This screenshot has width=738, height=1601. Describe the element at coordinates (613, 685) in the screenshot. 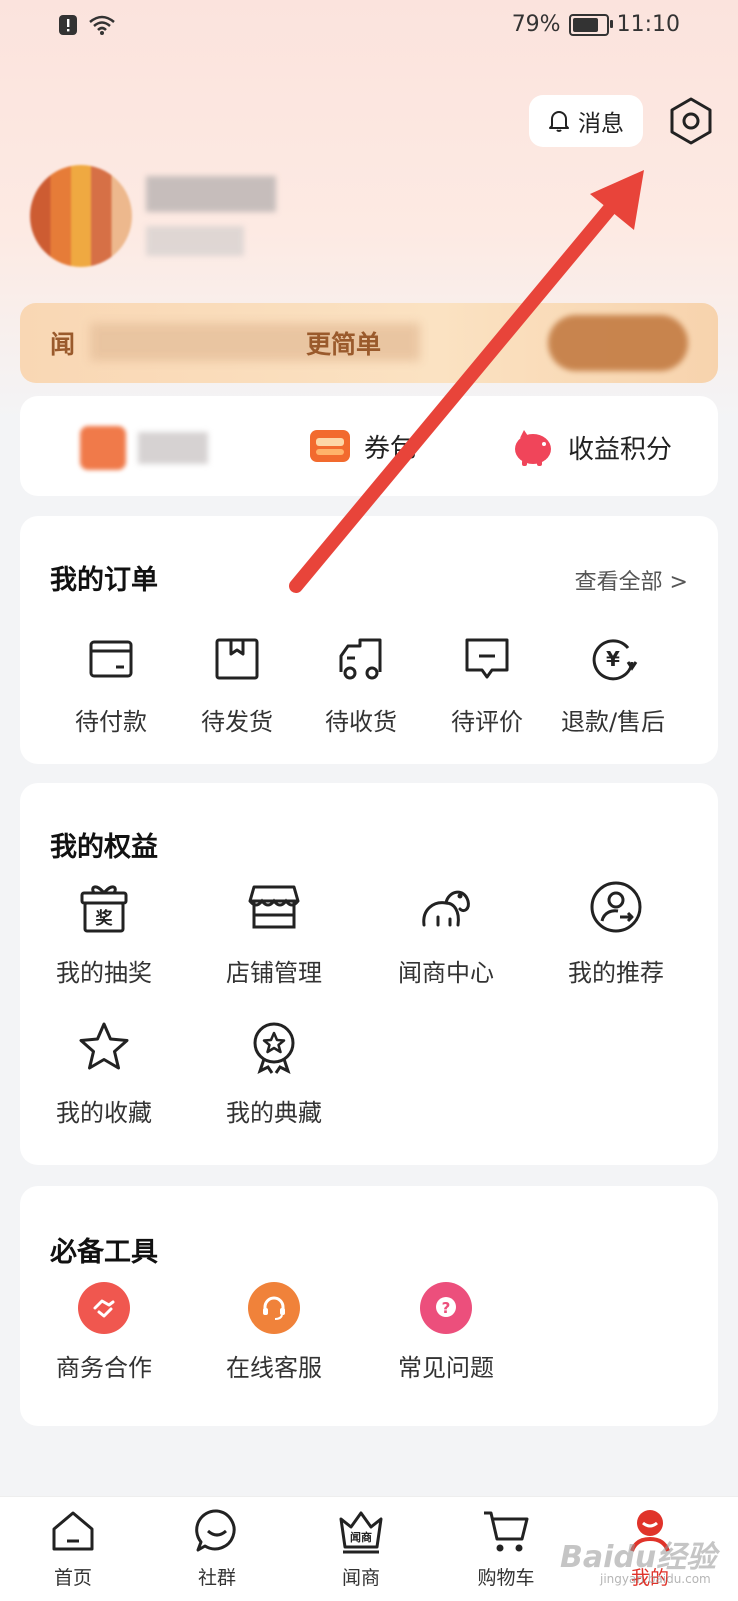

I see `order-refund-aftersale: ¥ 退款/售后` at that location.